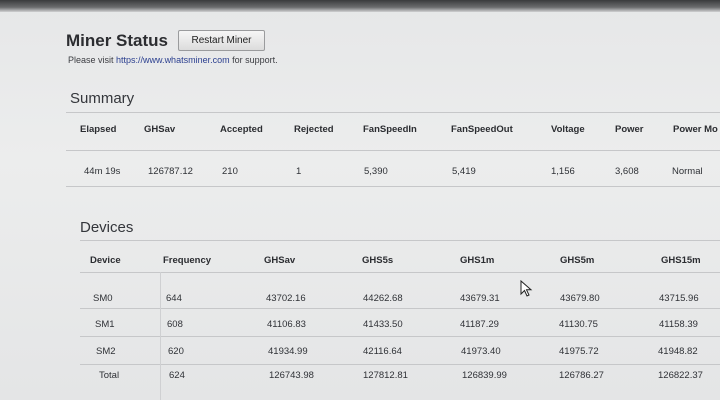  I want to click on device-ghs5s: 41433.50, so click(383, 324).